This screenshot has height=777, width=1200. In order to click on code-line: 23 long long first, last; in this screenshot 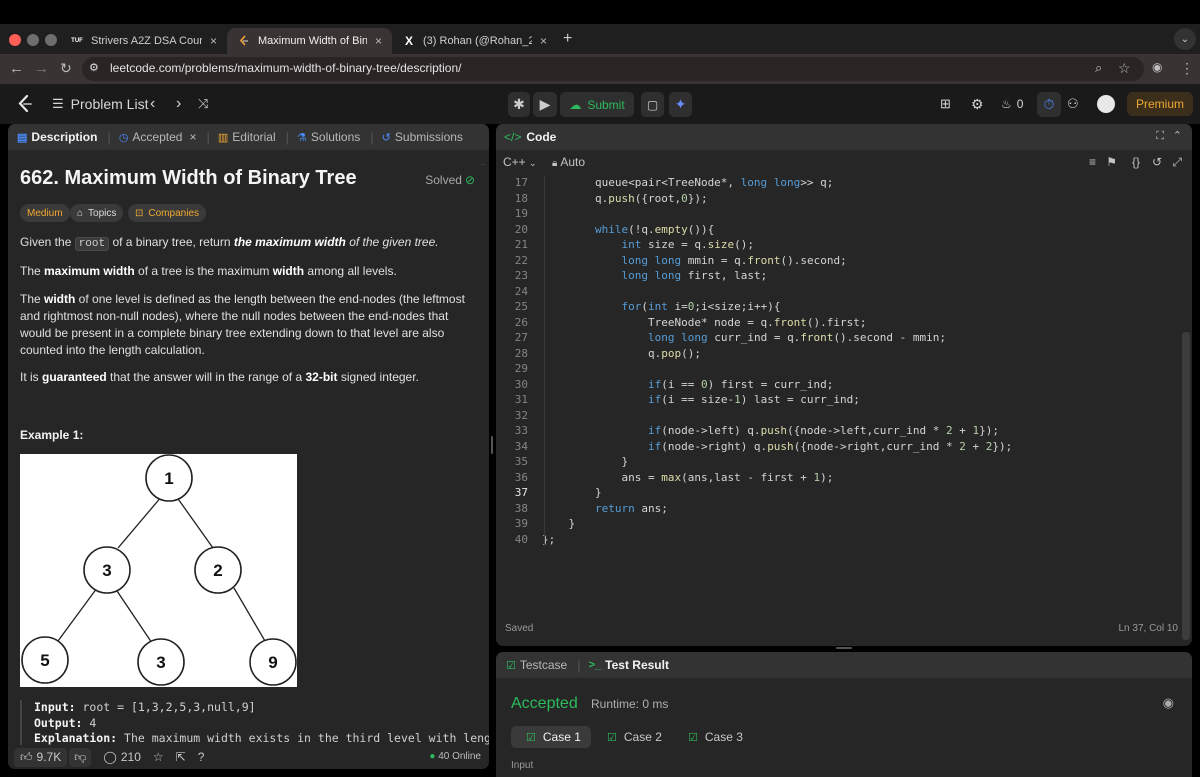, I will do `click(844, 277)`.